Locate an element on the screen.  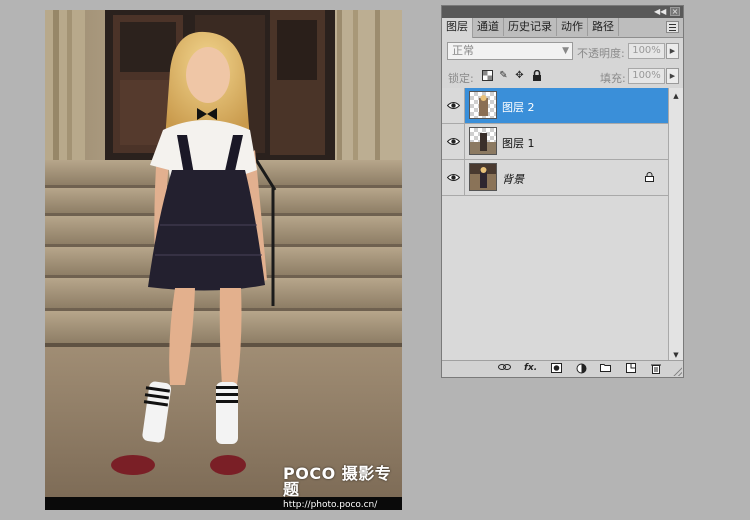
blend-mode-value: 正常 is located at coordinates (463, 50).